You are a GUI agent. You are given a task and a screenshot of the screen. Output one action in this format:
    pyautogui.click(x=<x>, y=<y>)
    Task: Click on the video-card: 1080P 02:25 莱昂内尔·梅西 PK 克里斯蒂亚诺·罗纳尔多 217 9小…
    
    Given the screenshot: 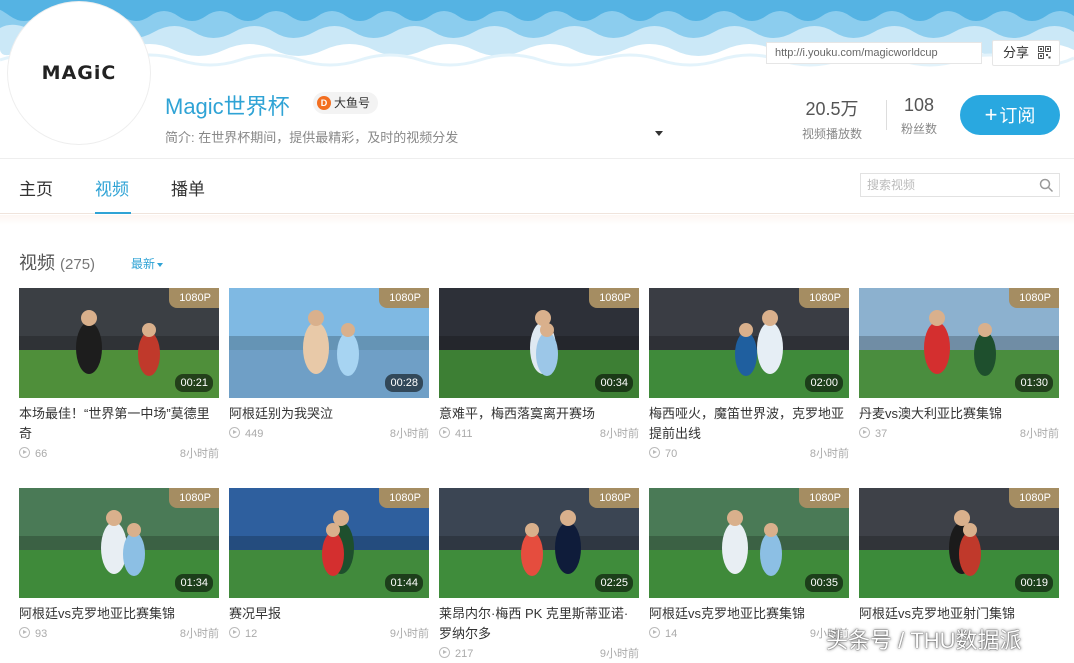 What is the action you would take?
    pyautogui.click(x=539, y=575)
    